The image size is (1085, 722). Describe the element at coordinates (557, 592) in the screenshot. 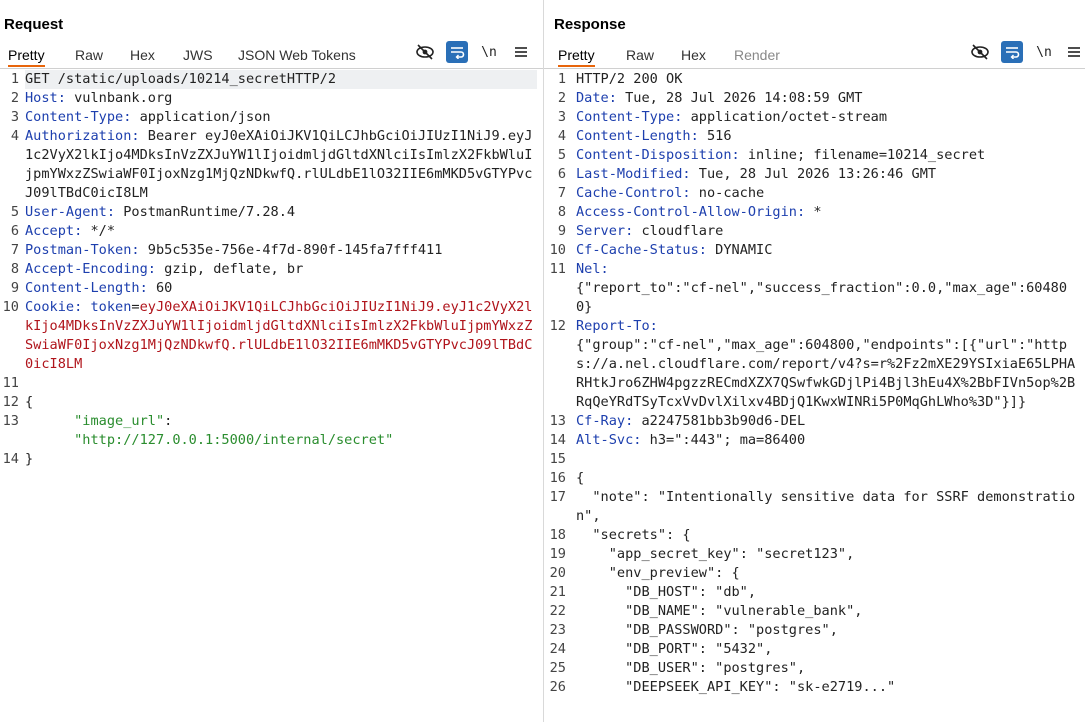

I see `line-number: 21` at that location.